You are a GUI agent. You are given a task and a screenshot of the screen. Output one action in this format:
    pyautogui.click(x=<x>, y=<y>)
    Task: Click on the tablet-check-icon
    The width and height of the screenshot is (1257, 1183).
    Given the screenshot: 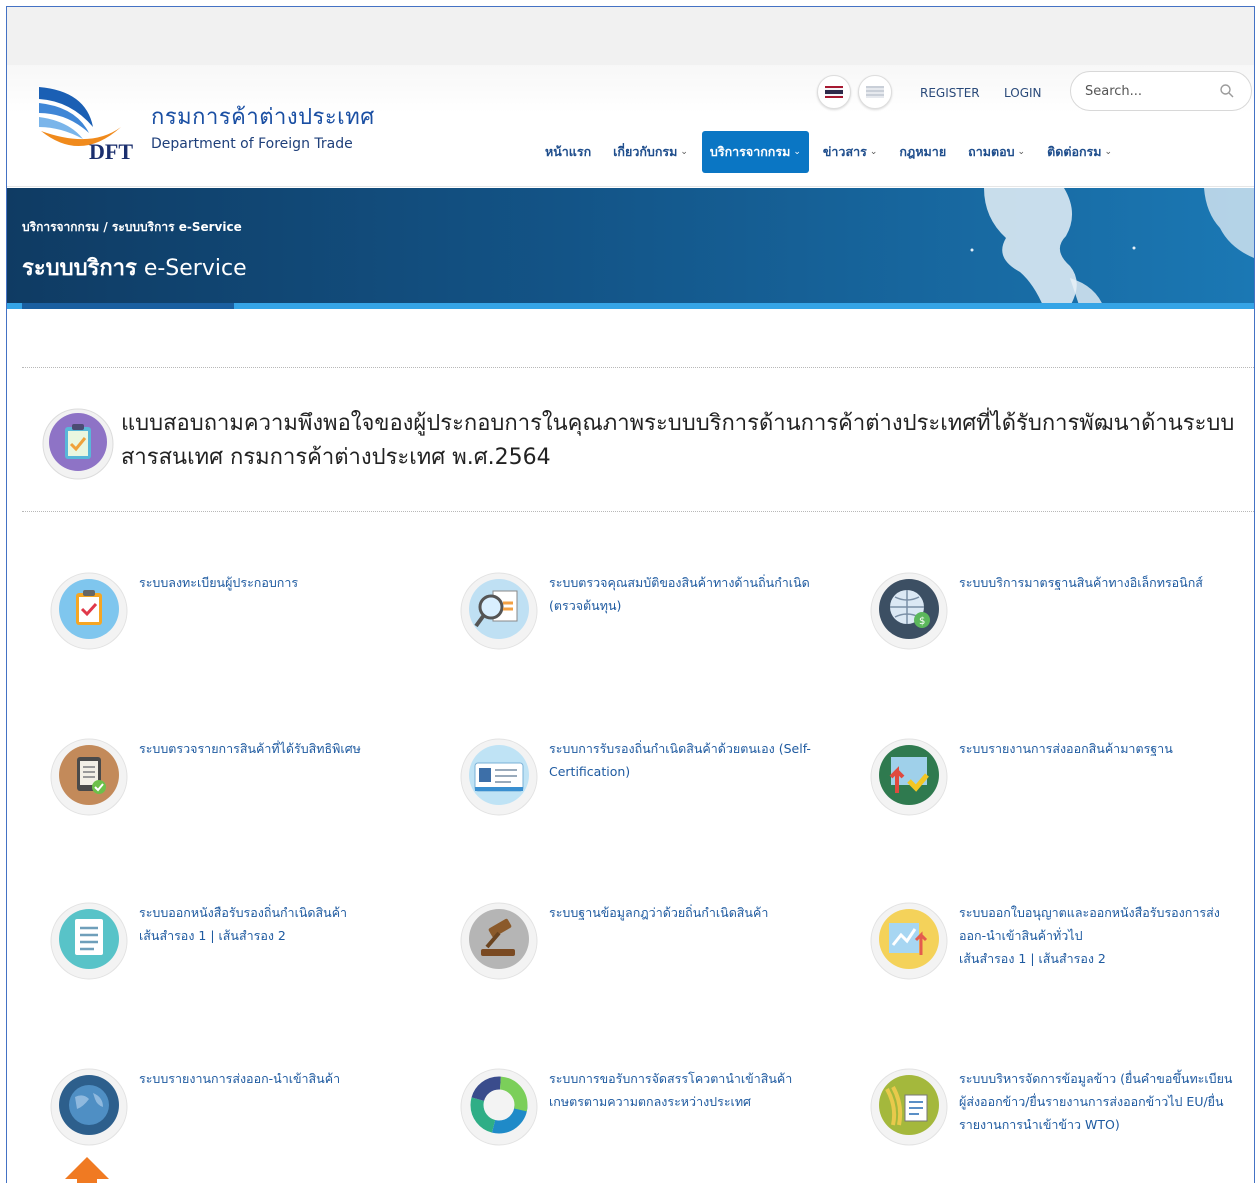 What is the action you would take?
    pyautogui.click(x=89, y=777)
    